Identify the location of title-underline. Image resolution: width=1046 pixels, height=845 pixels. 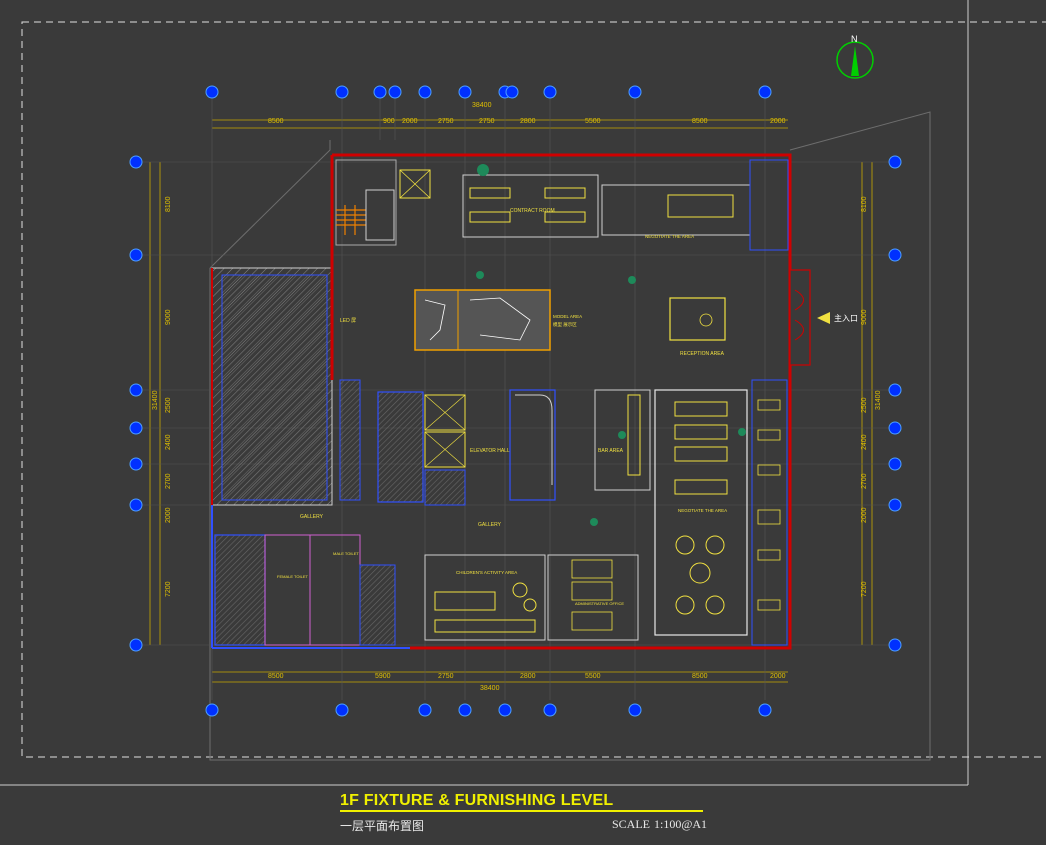
(521, 811).